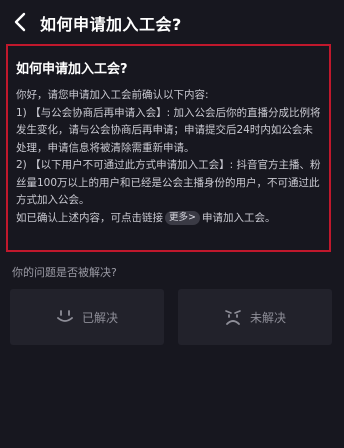 The height and width of the screenshot is (448, 344). What do you see at coordinates (99, 317) in the screenshot?
I see `solved-label: 已解决` at bounding box center [99, 317].